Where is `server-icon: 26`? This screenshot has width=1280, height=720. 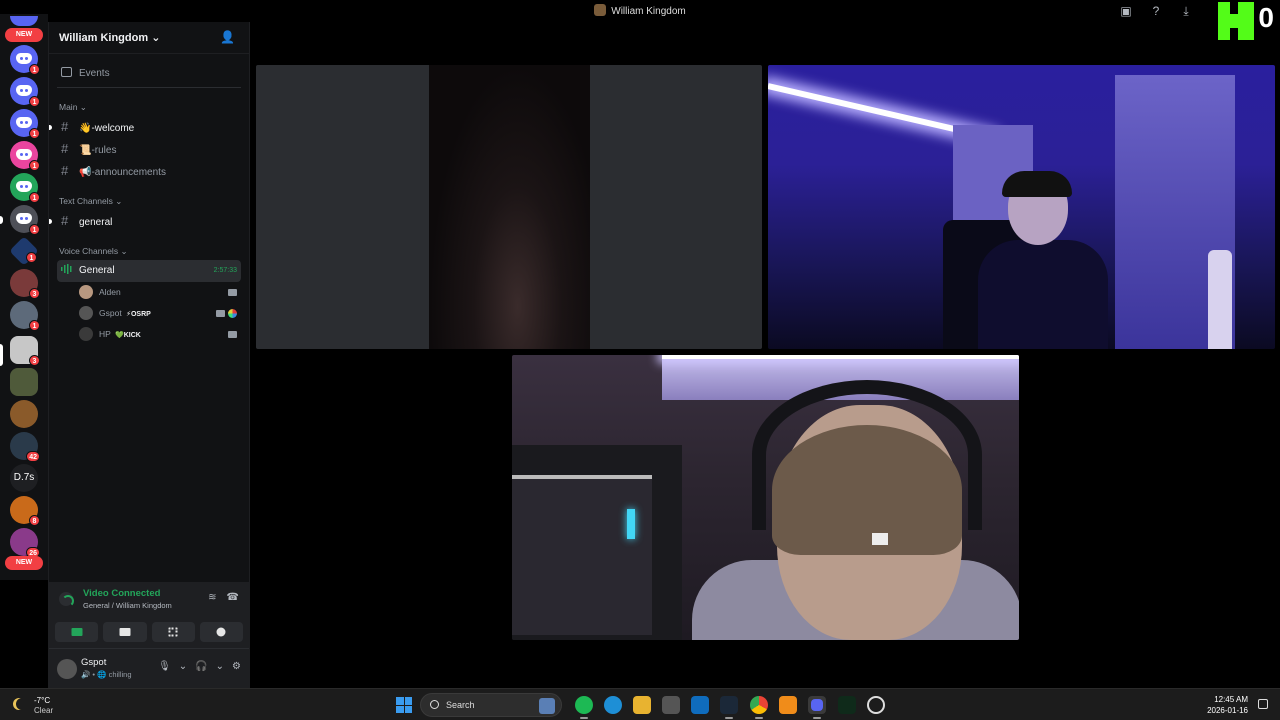
server-icon: 26 is located at coordinates (25, 543).